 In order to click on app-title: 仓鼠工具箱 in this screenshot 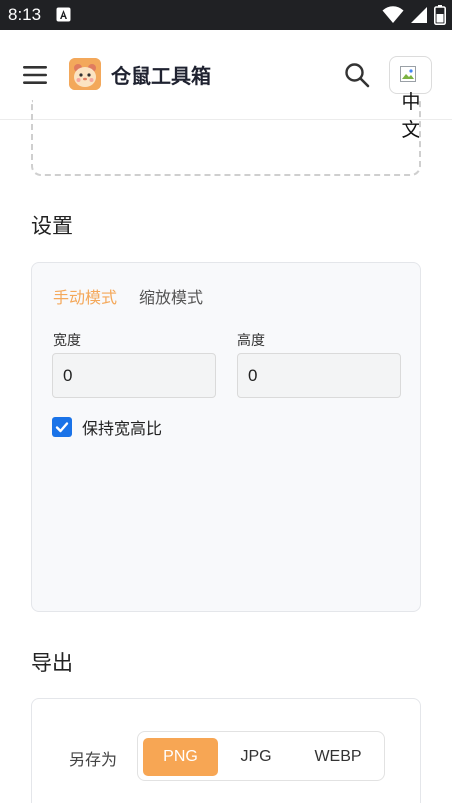, I will do `click(161, 76)`.